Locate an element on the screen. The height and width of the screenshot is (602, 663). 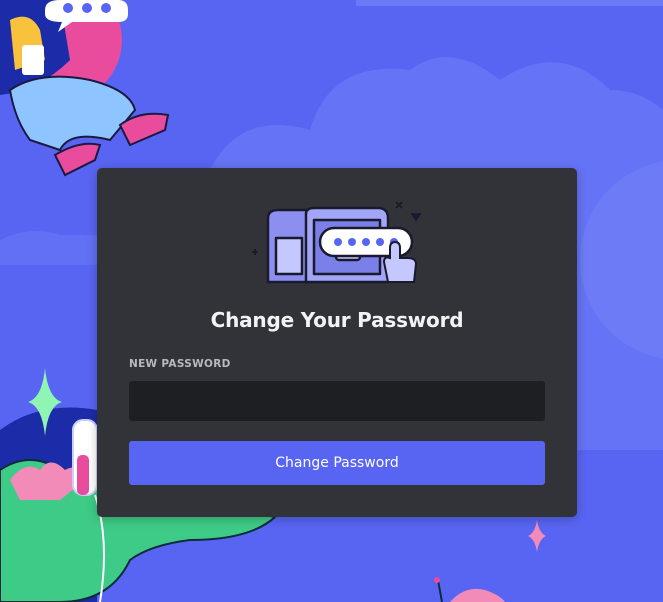
treasure-chest-icon is located at coordinates (337, 242).